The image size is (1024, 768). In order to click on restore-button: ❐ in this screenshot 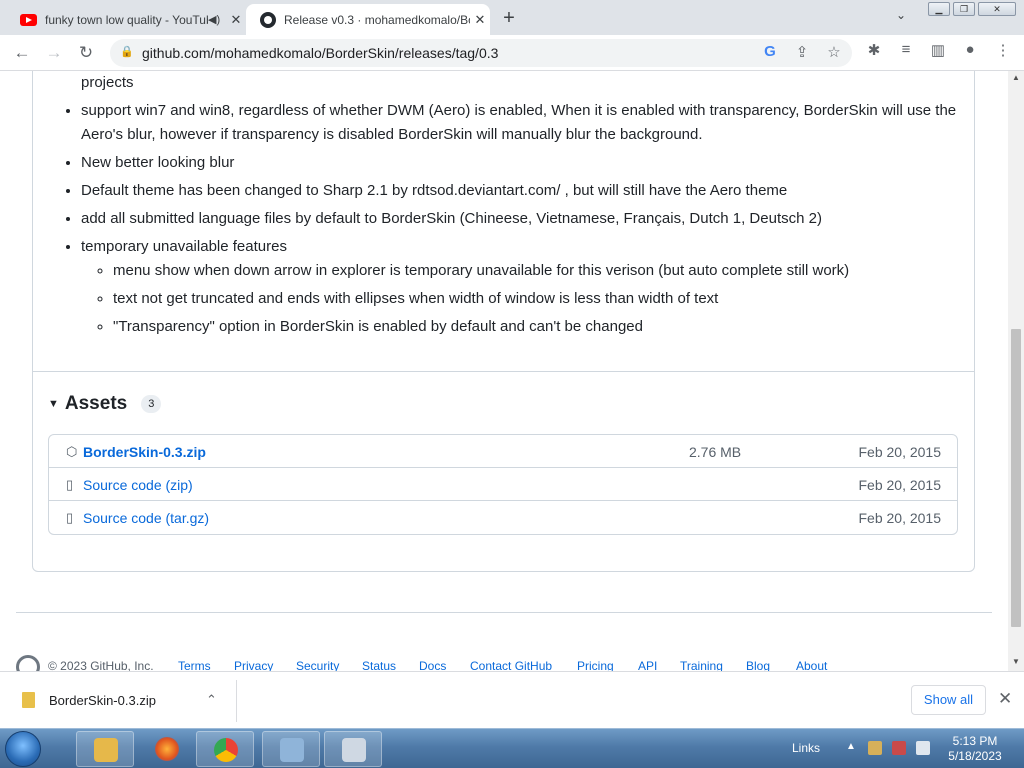, I will do `click(964, 9)`.